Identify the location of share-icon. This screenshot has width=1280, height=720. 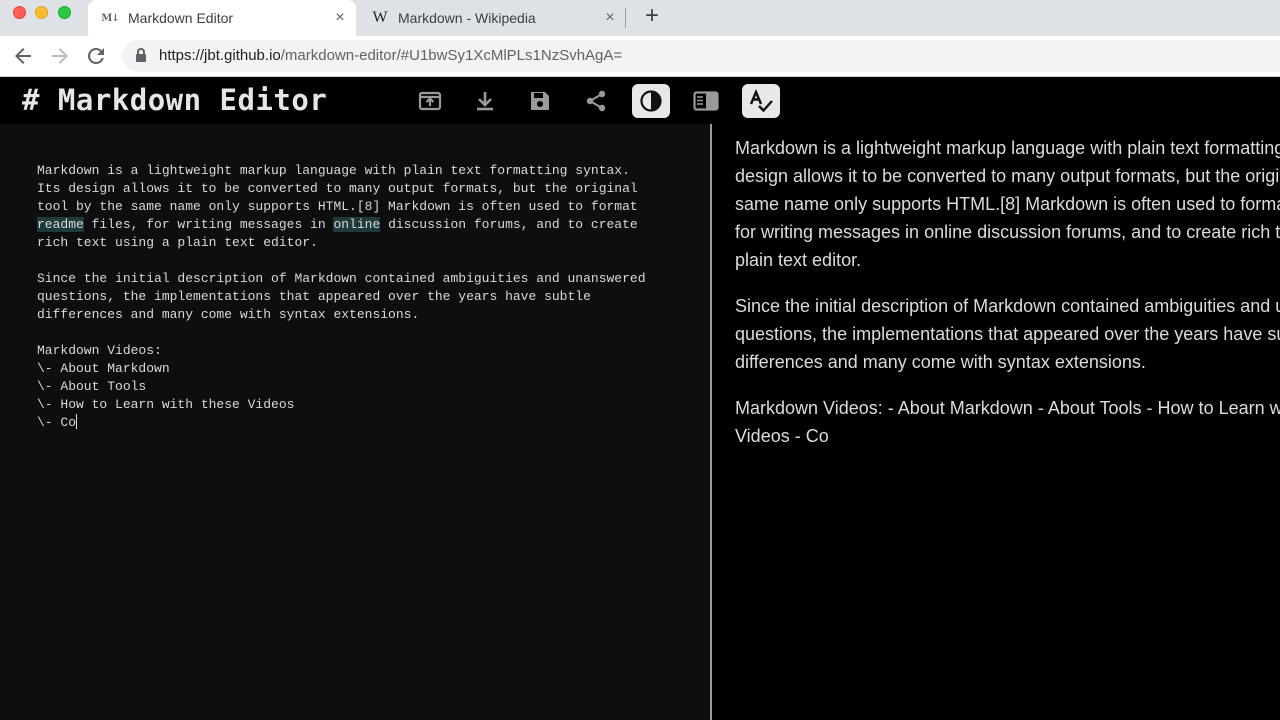
(596, 101).